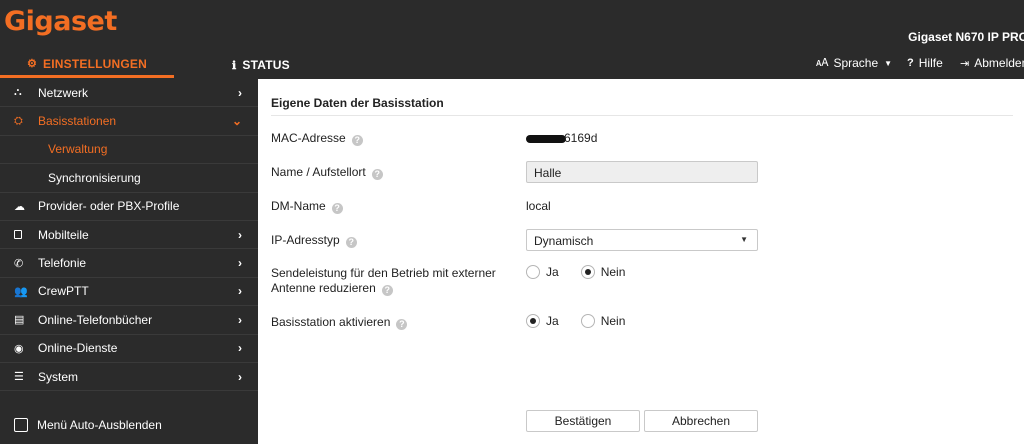  I want to click on radio-label: Nein, so click(613, 272).